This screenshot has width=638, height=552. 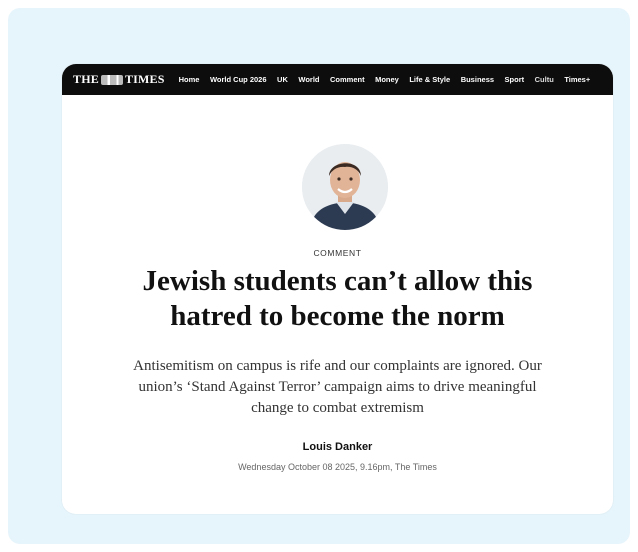 I want to click on times-logo: THE TIMES, so click(x=119, y=79).